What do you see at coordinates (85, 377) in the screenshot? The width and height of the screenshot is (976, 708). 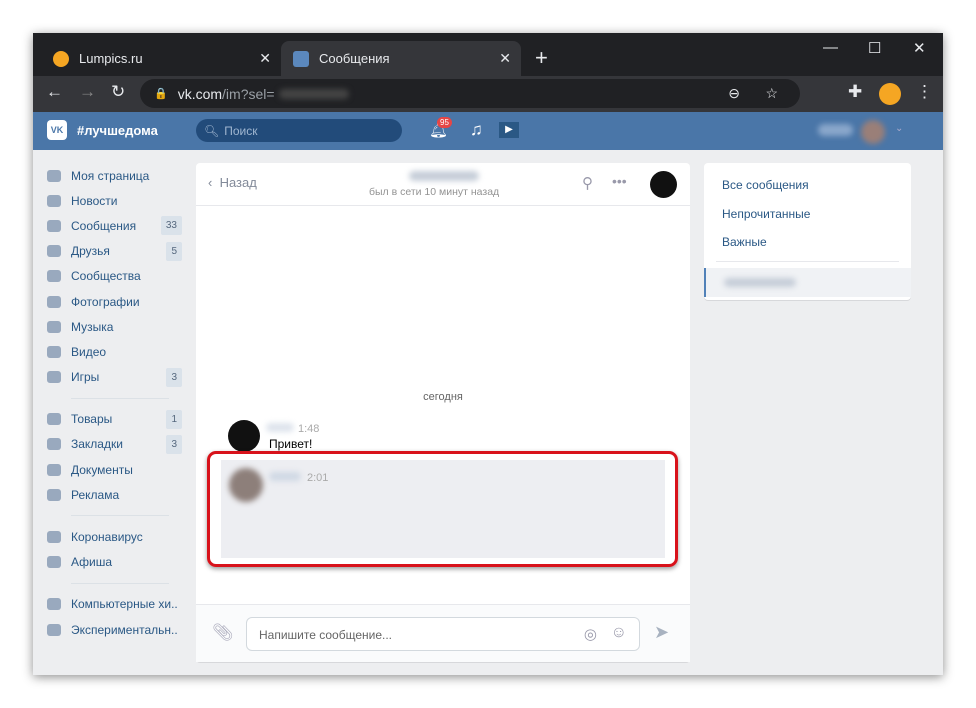 I see `sidebar-item-label: Игры` at bounding box center [85, 377].